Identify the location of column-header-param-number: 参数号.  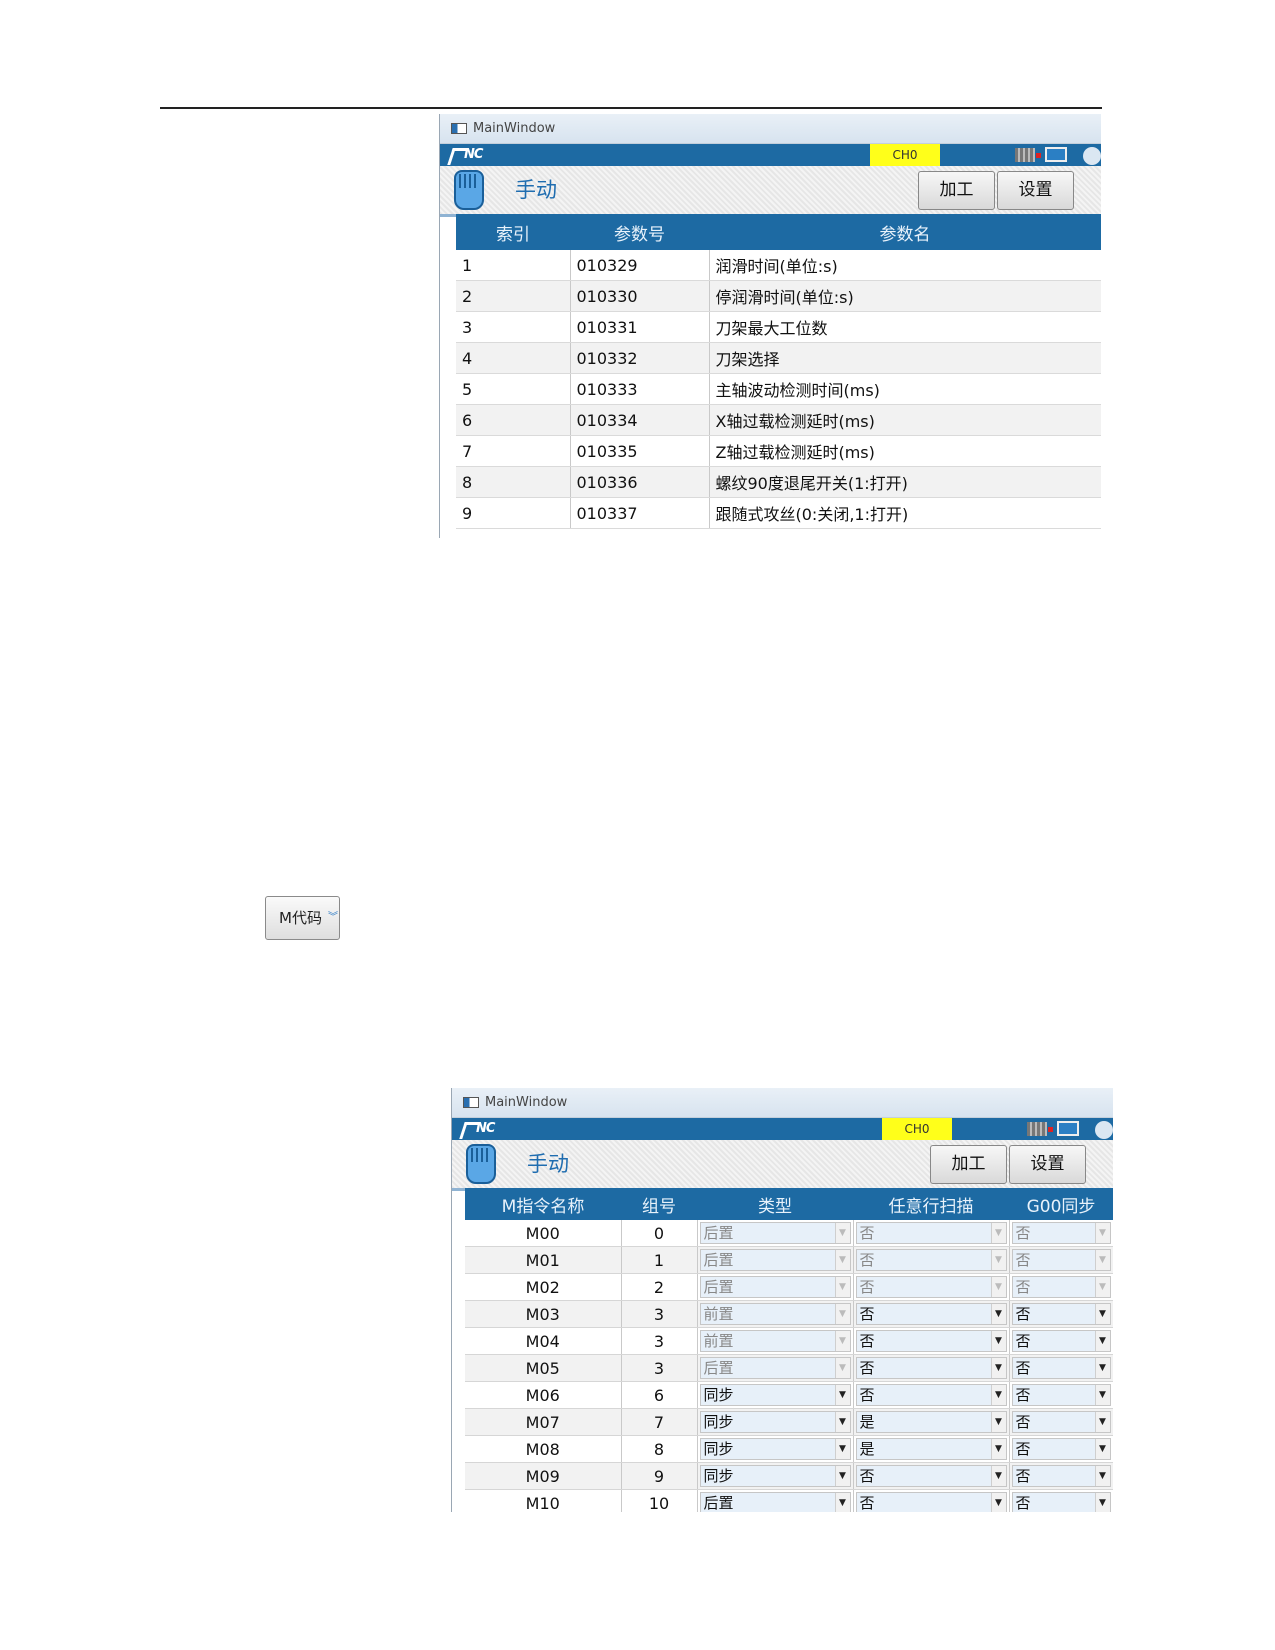
(639, 232).